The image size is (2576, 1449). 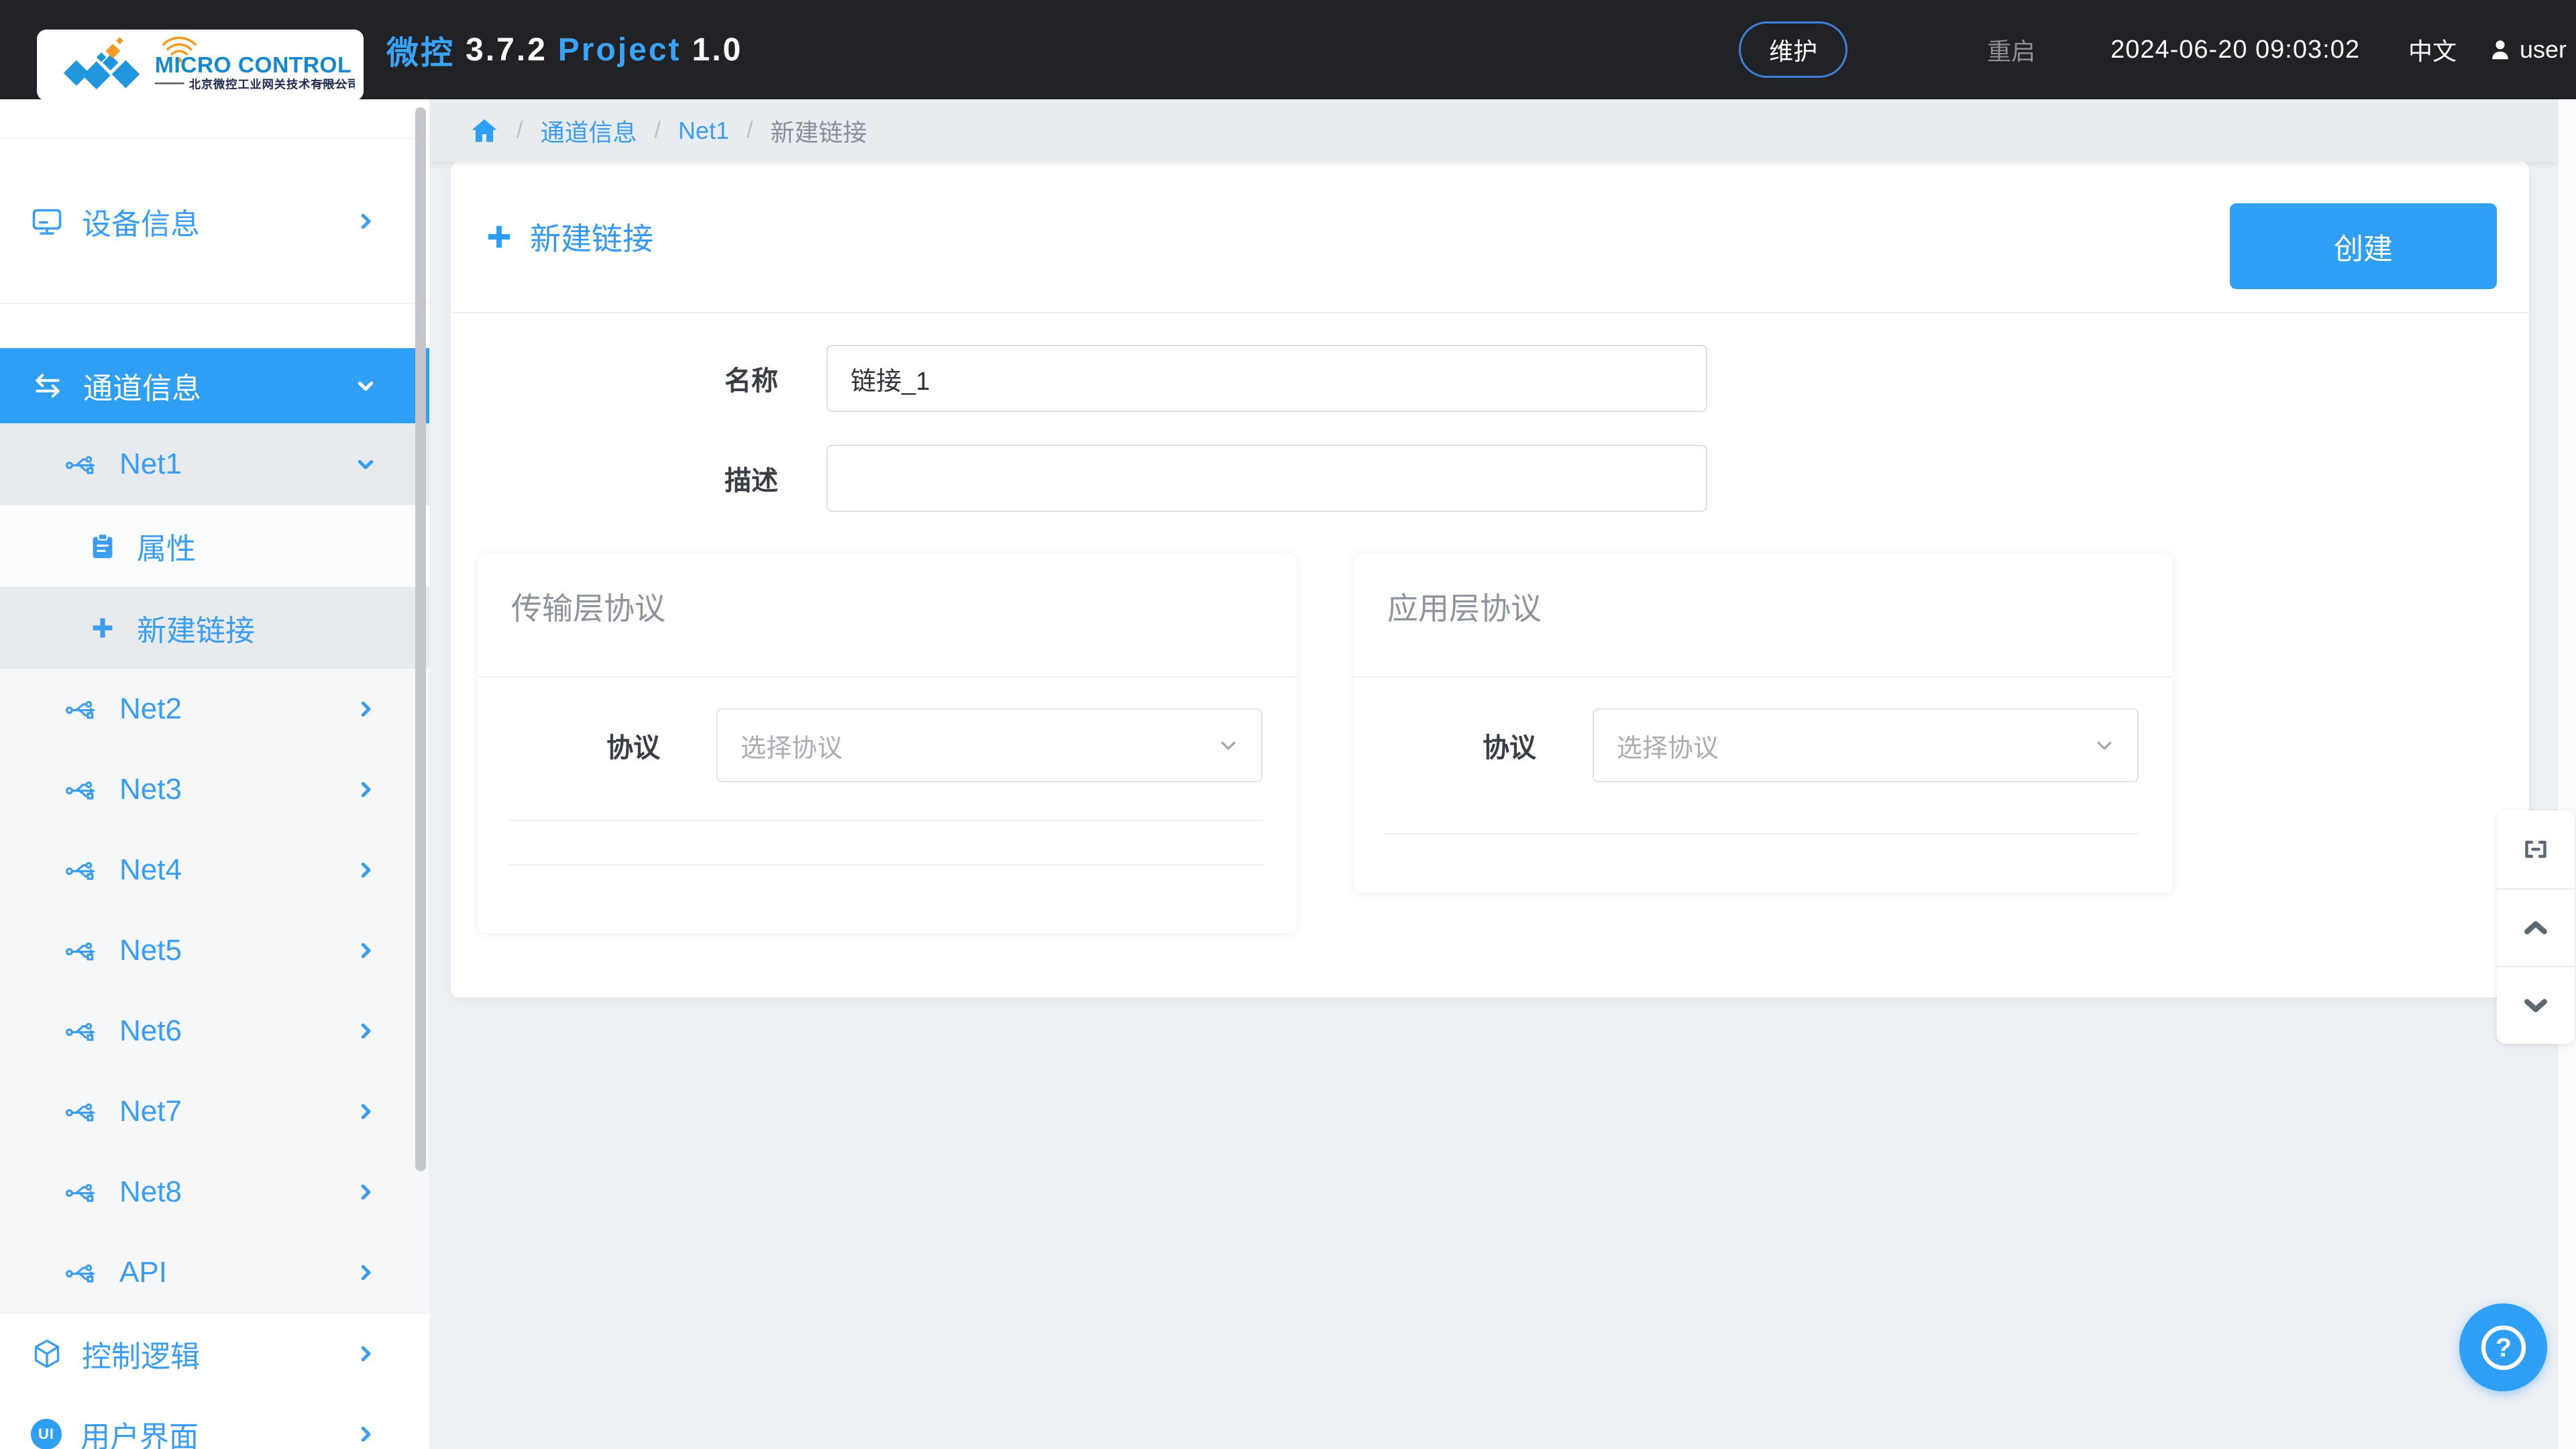 What do you see at coordinates (46, 1434) in the screenshot?
I see `ui-icon: UI` at bounding box center [46, 1434].